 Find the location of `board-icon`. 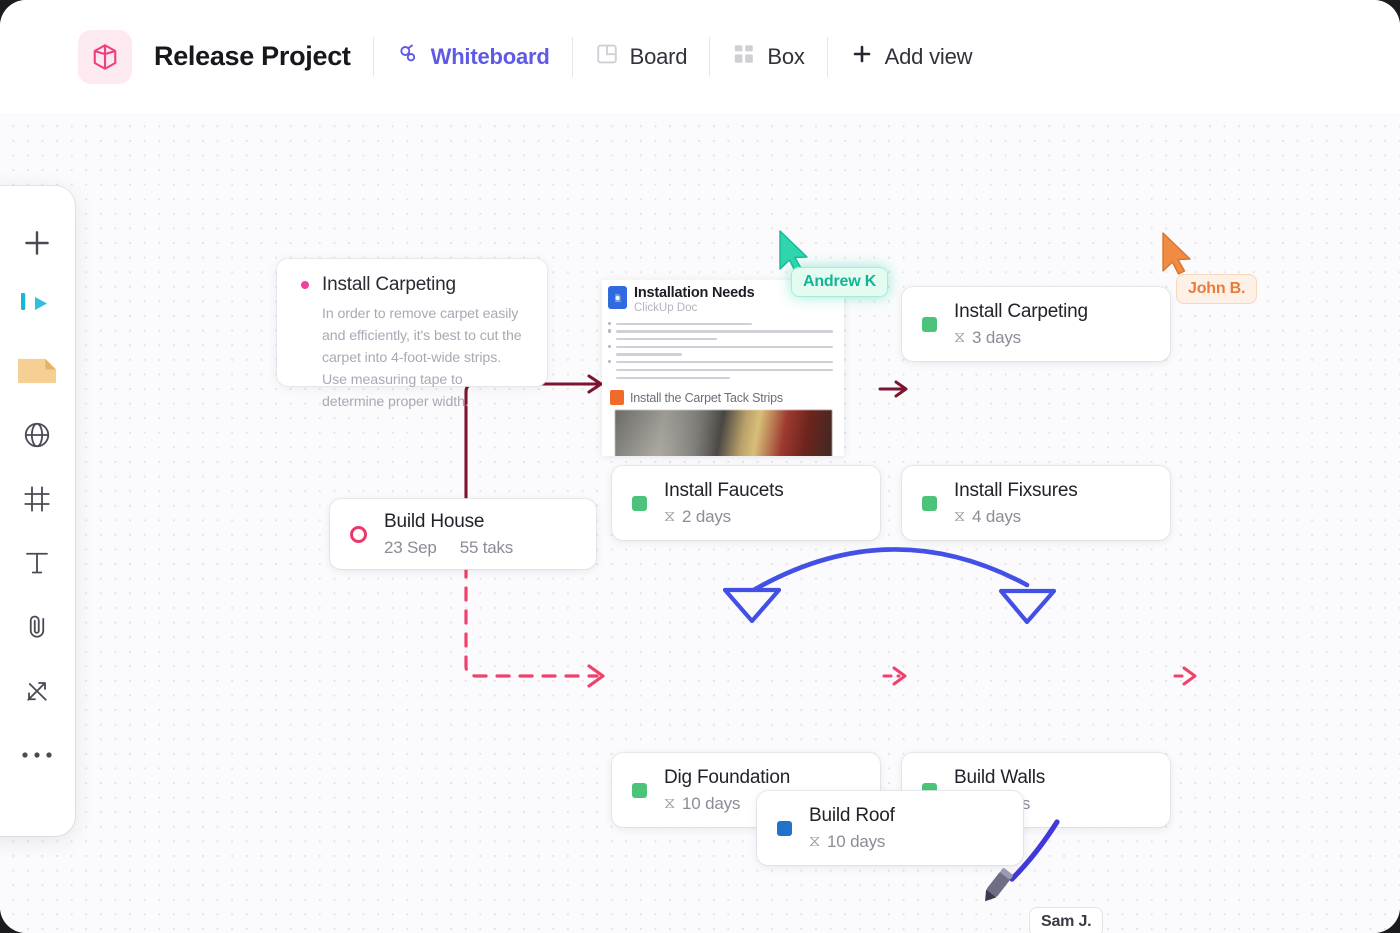

board-icon is located at coordinates (607, 57).